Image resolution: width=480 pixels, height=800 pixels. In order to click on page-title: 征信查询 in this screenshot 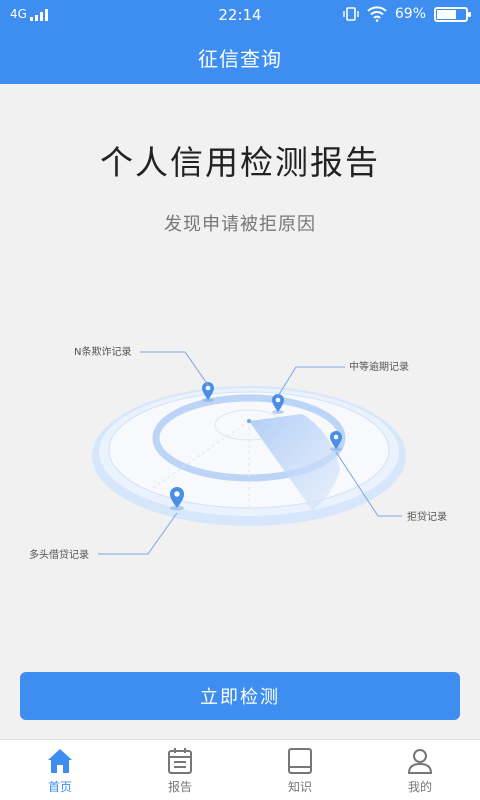, I will do `click(240, 58)`.